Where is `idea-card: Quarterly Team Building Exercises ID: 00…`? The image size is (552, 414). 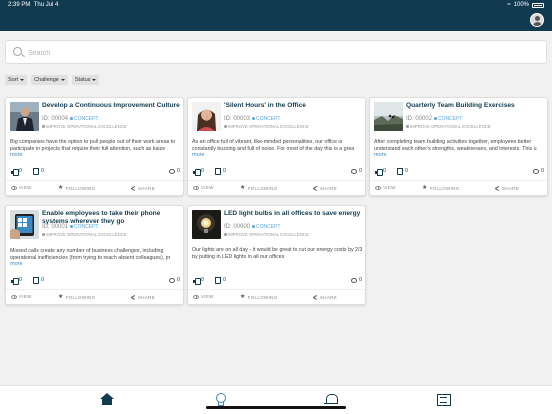 idea-card: Quarterly Team Building Exercises ID: 00… is located at coordinates (458, 146).